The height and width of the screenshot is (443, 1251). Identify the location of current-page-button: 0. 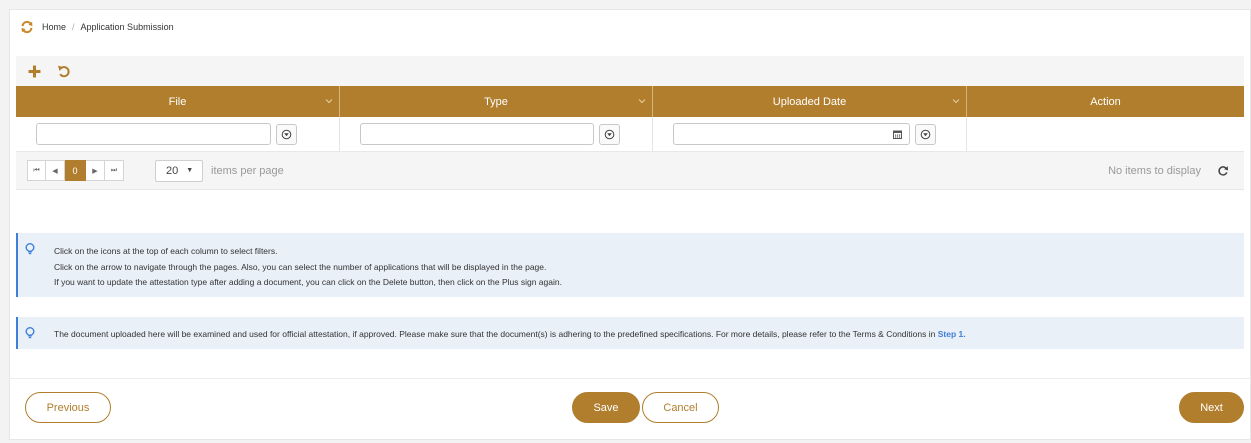
(75, 170).